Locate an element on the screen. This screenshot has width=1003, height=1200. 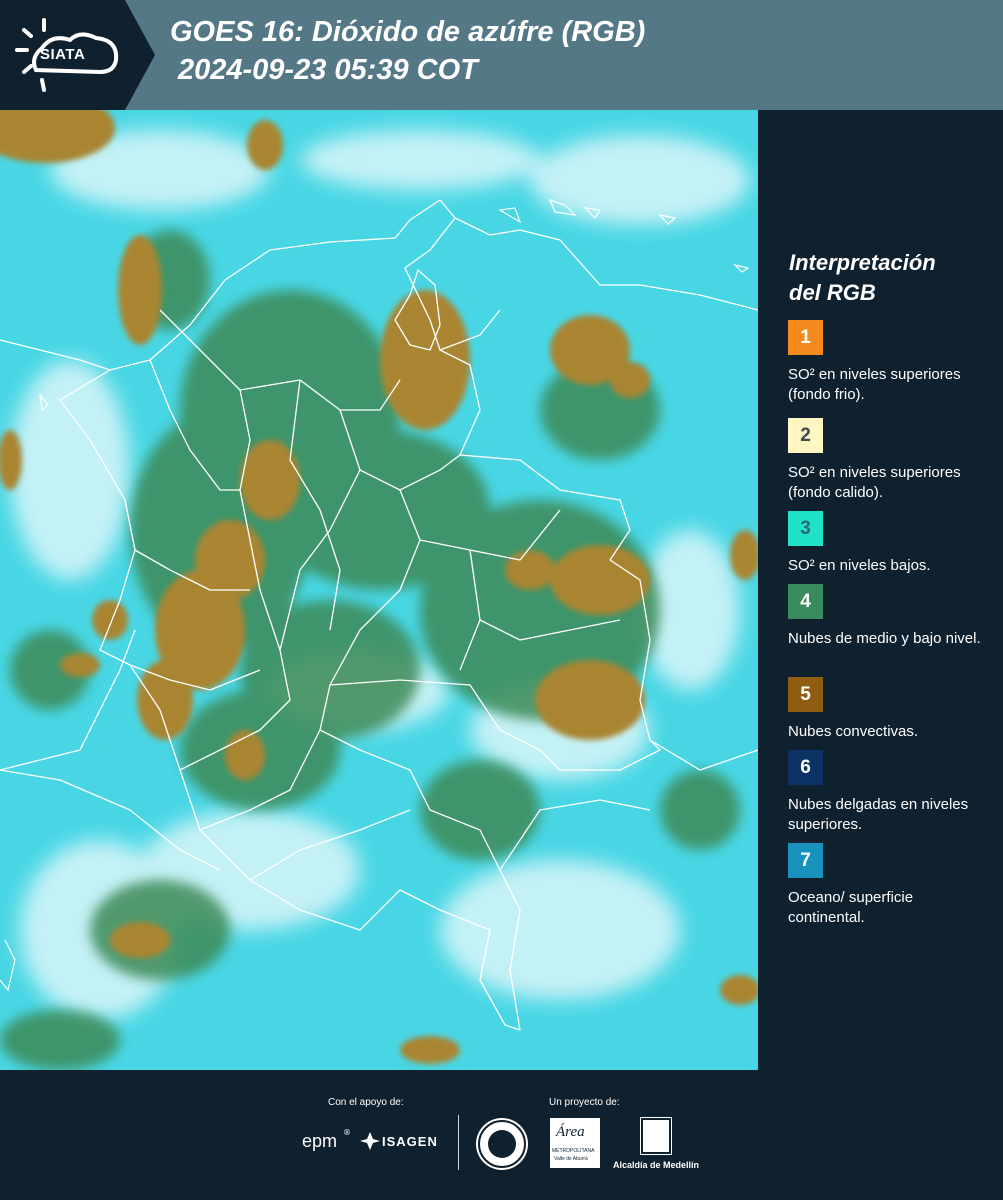
legend-title-line2: del RGB is located at coordinates (832, 292).